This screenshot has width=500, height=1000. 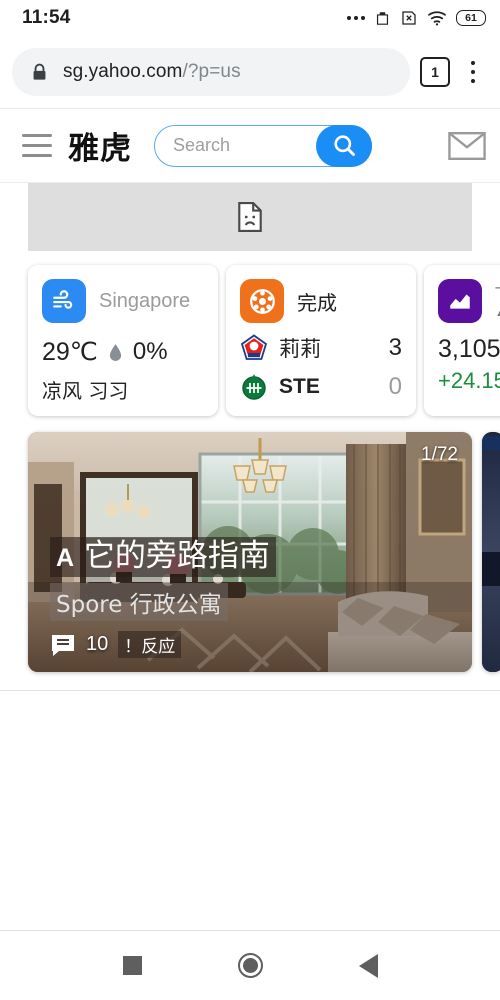 What do you see at coordinates (356, 18) in the screenshot?
I see `more-dots-icon` at bounding box center [356, 18].